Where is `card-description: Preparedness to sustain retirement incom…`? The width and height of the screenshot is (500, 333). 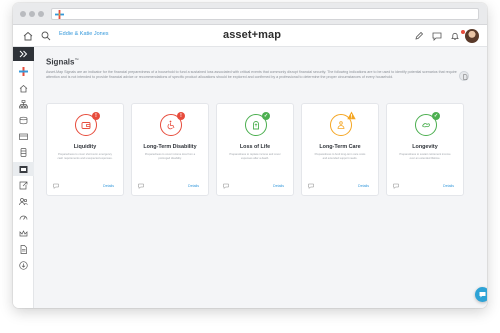 card-description: Preparedness to sustain retirement incom… is located at coordinates (425, 156).